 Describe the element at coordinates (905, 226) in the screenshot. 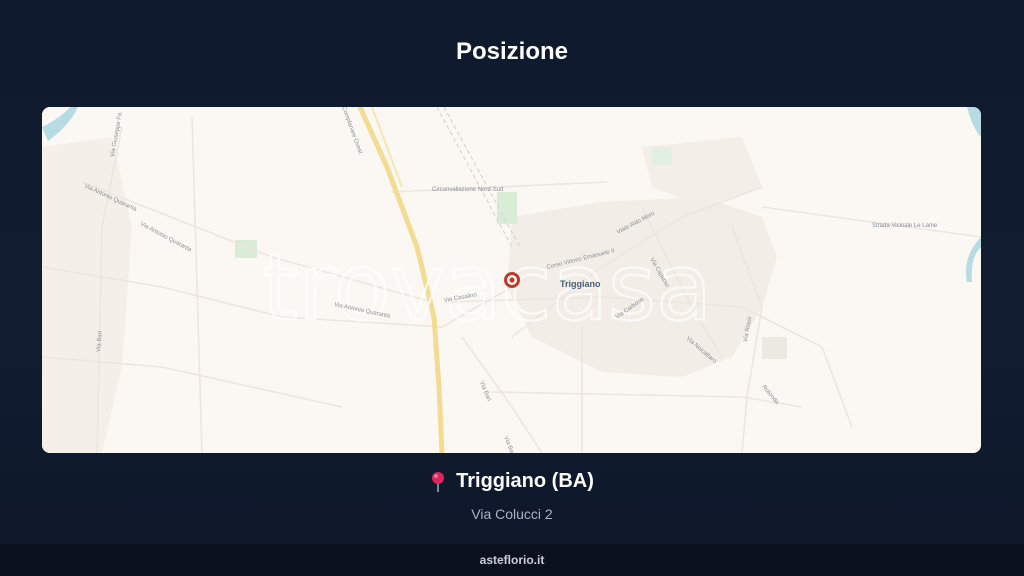

I see `street-label: Strada Vicinale Le Lame` at that location.